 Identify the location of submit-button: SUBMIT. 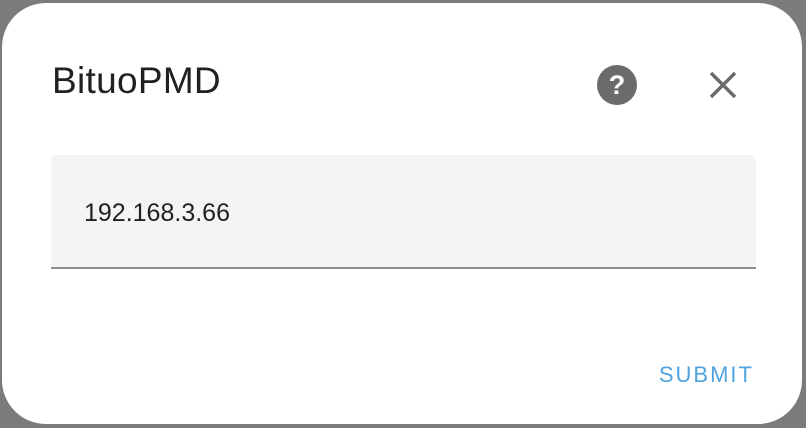
(705, 375).